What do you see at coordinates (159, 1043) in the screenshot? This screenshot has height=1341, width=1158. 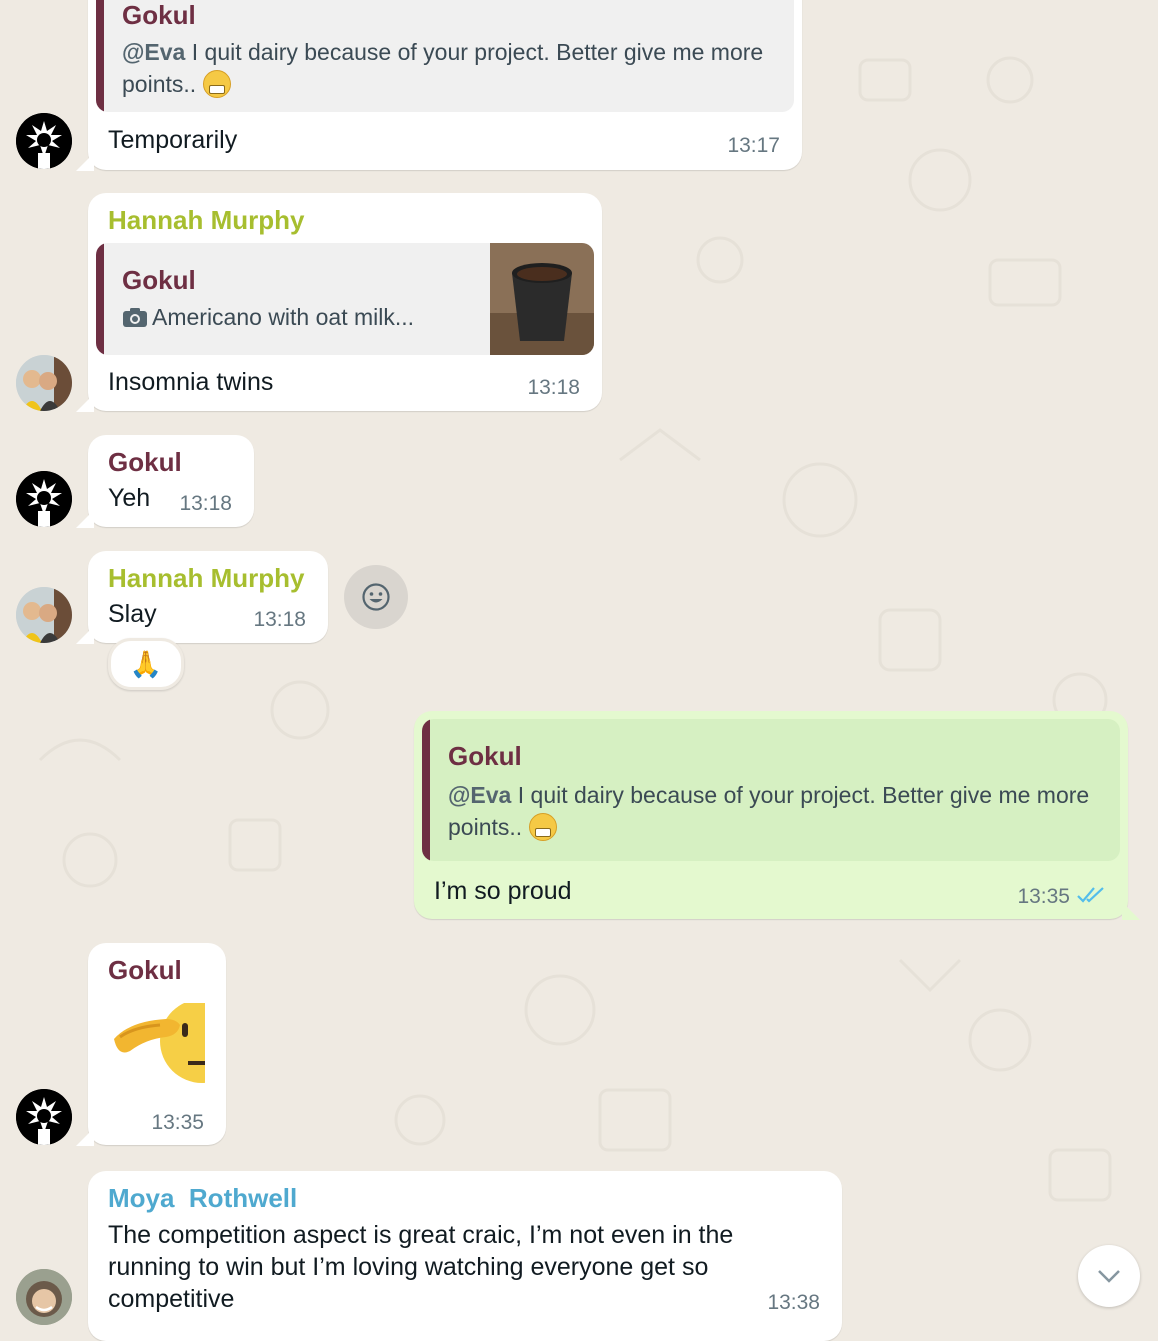 I see `saluting-face-sticker` at bounding box center [159, 1043].